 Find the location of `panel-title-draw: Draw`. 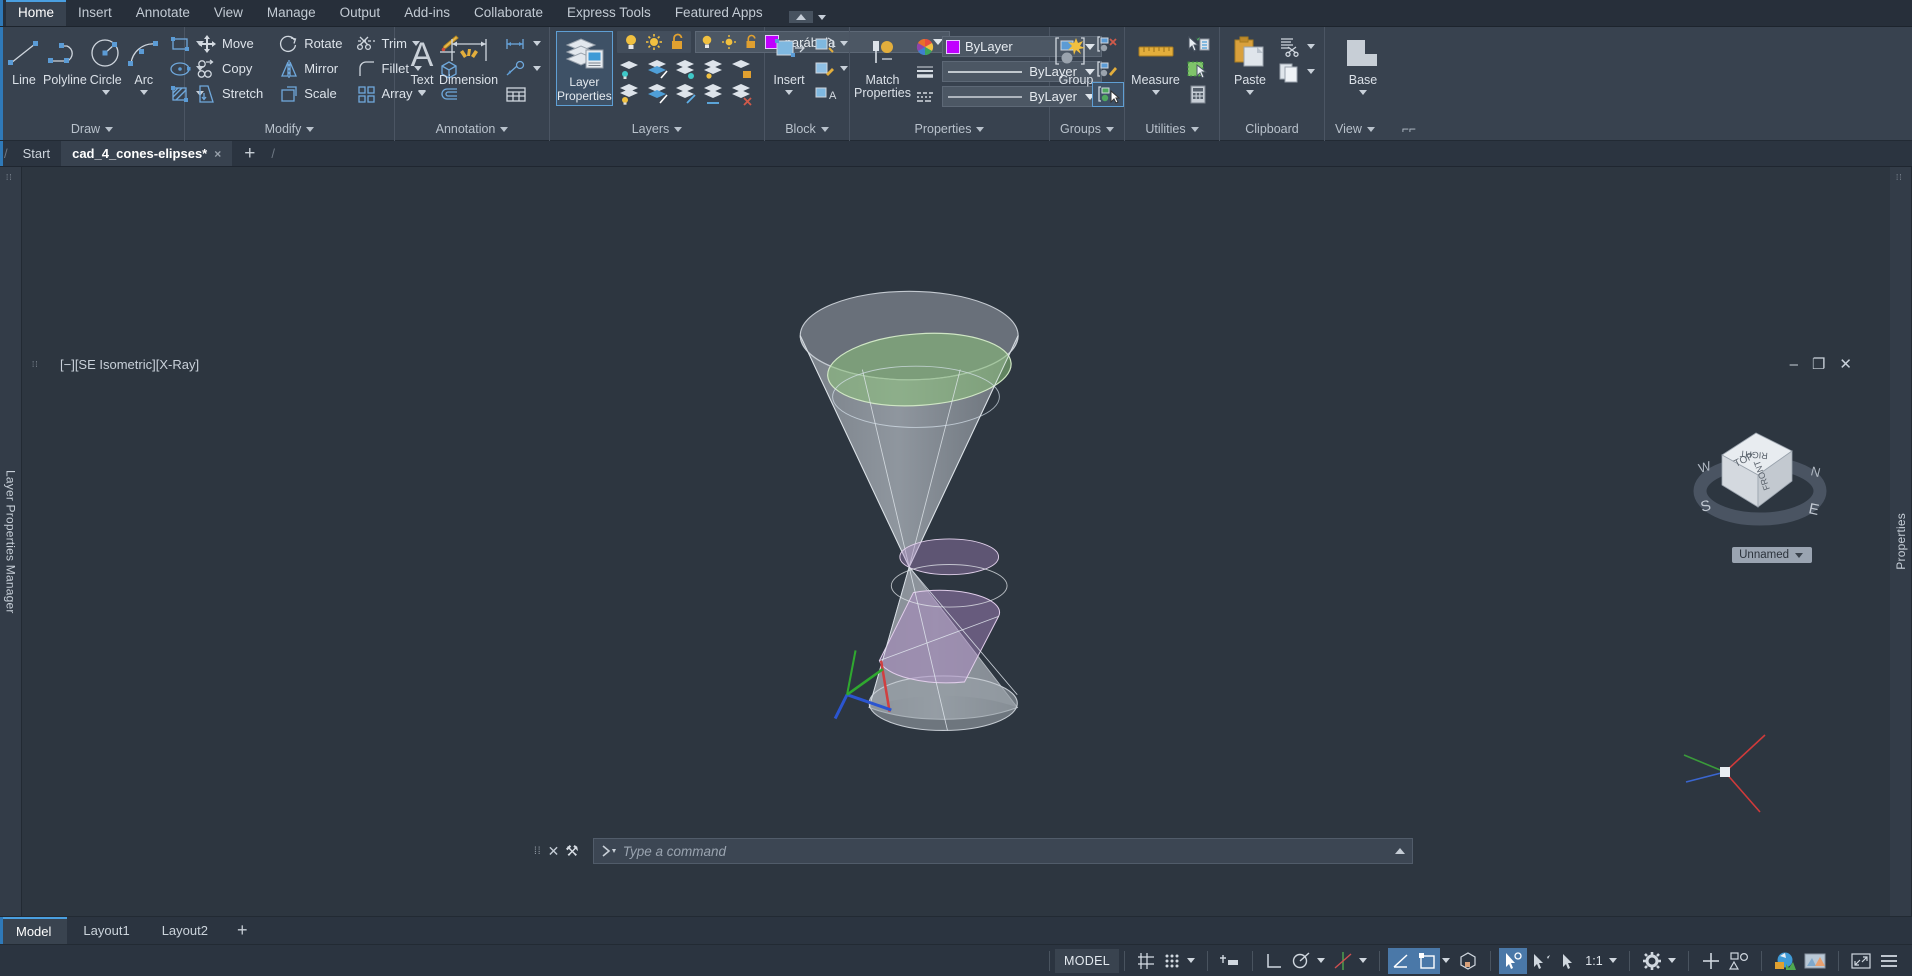

panel-title-draw: Draw is located at coordinates (92, 129).